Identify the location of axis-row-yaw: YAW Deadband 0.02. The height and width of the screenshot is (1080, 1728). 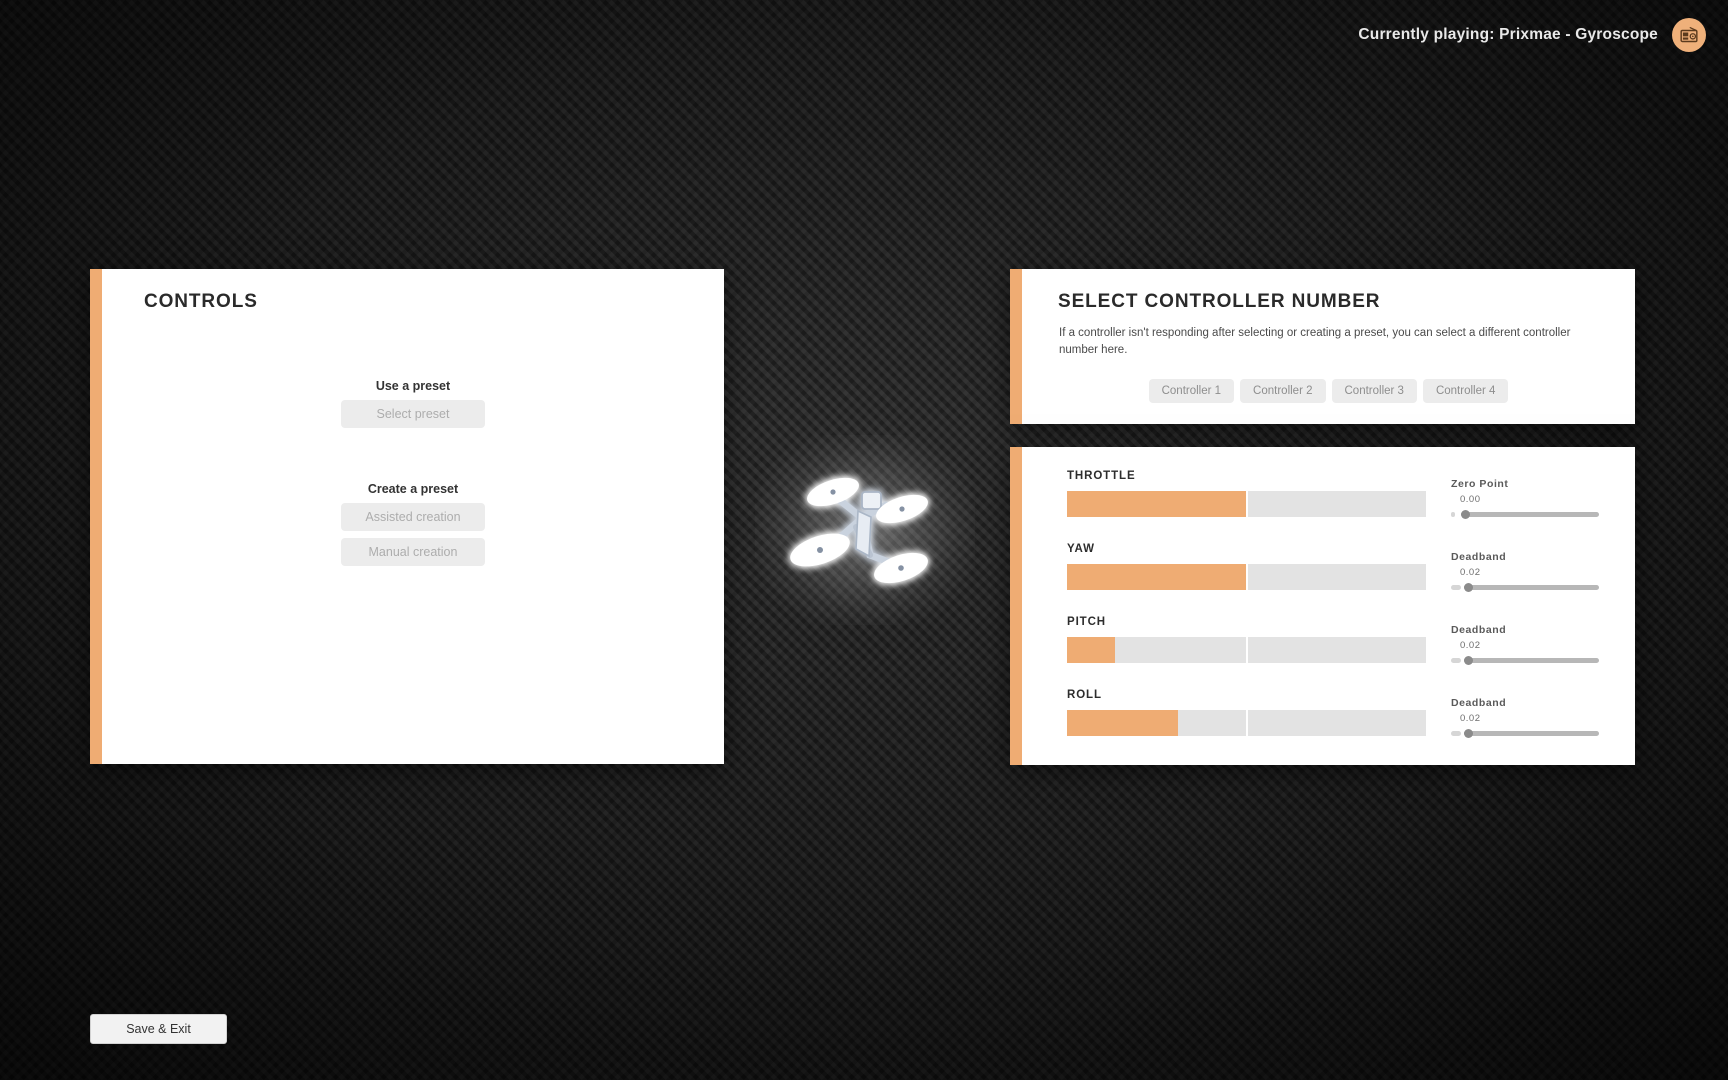
(1328, 579).